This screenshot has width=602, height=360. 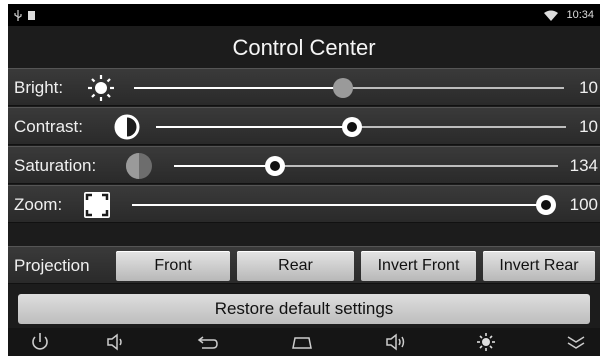 I want to click on saturation-icon, so click(x=139, y=166).